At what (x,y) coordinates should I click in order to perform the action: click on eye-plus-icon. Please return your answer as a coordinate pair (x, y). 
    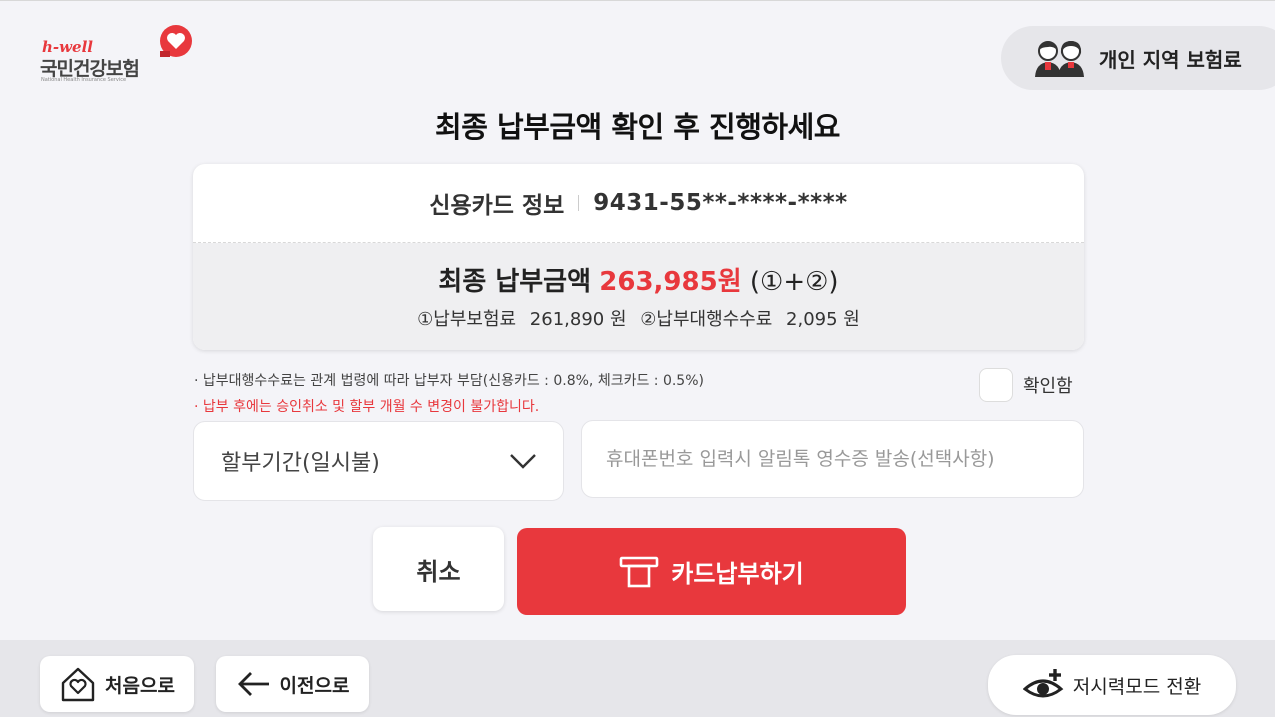
    Looking at the image, I should click on (1043, 683).